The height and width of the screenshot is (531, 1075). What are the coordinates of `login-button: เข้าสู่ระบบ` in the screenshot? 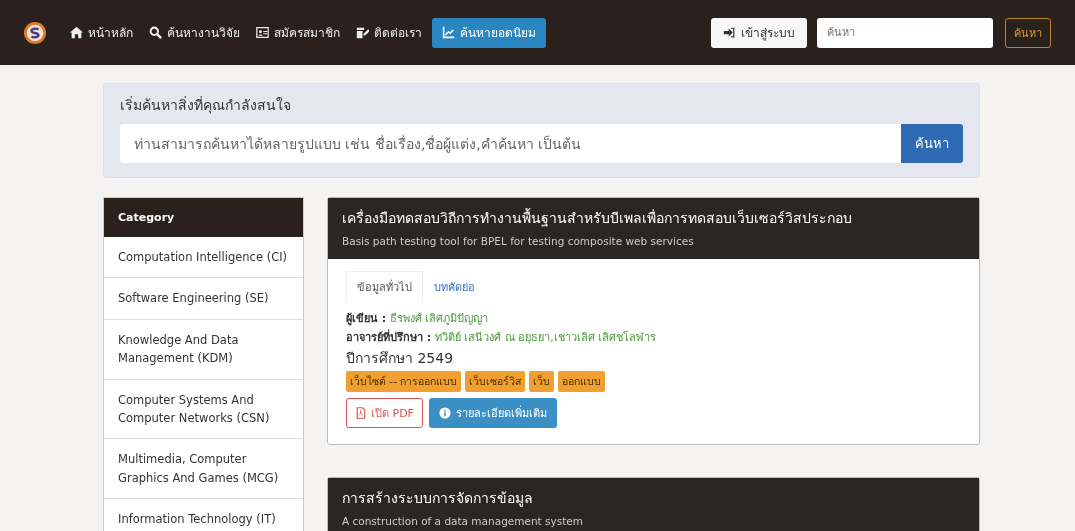 It's located at (759, 32).